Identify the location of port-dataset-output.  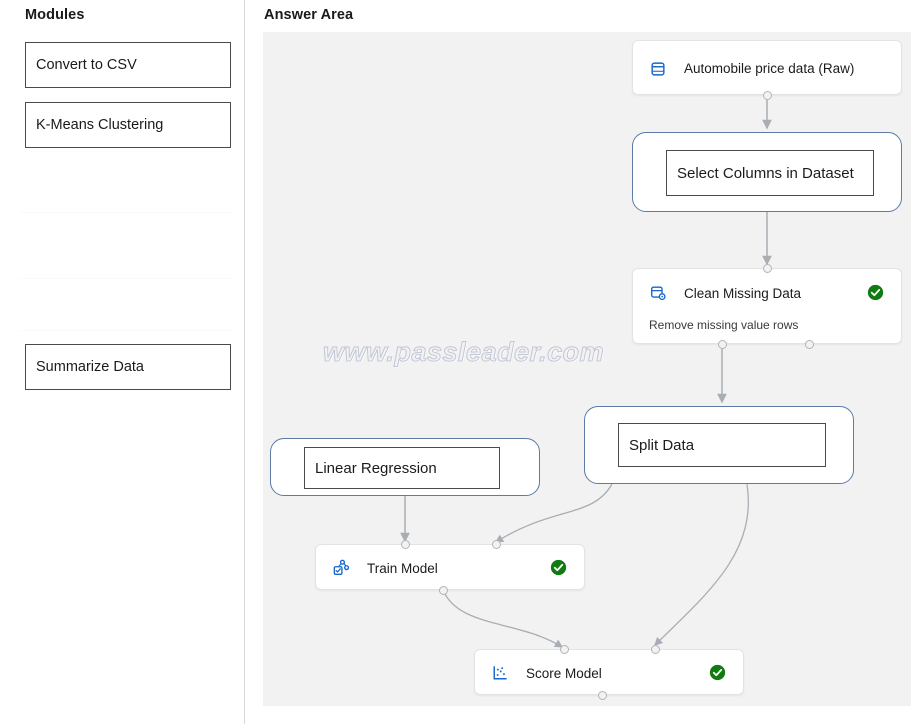
(767, 95).